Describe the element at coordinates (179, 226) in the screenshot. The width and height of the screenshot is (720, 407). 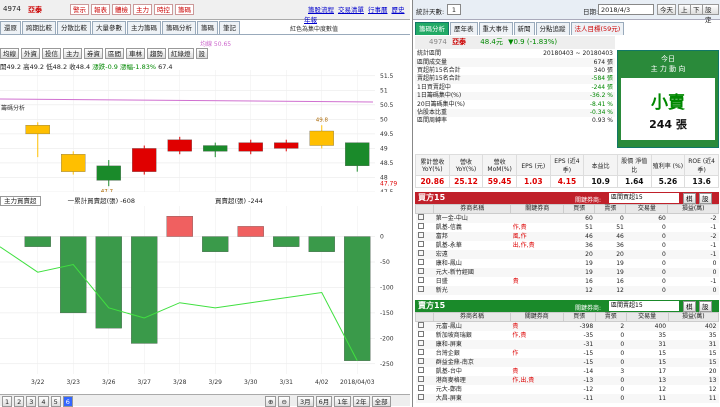
I see `volume-bar` at that location.